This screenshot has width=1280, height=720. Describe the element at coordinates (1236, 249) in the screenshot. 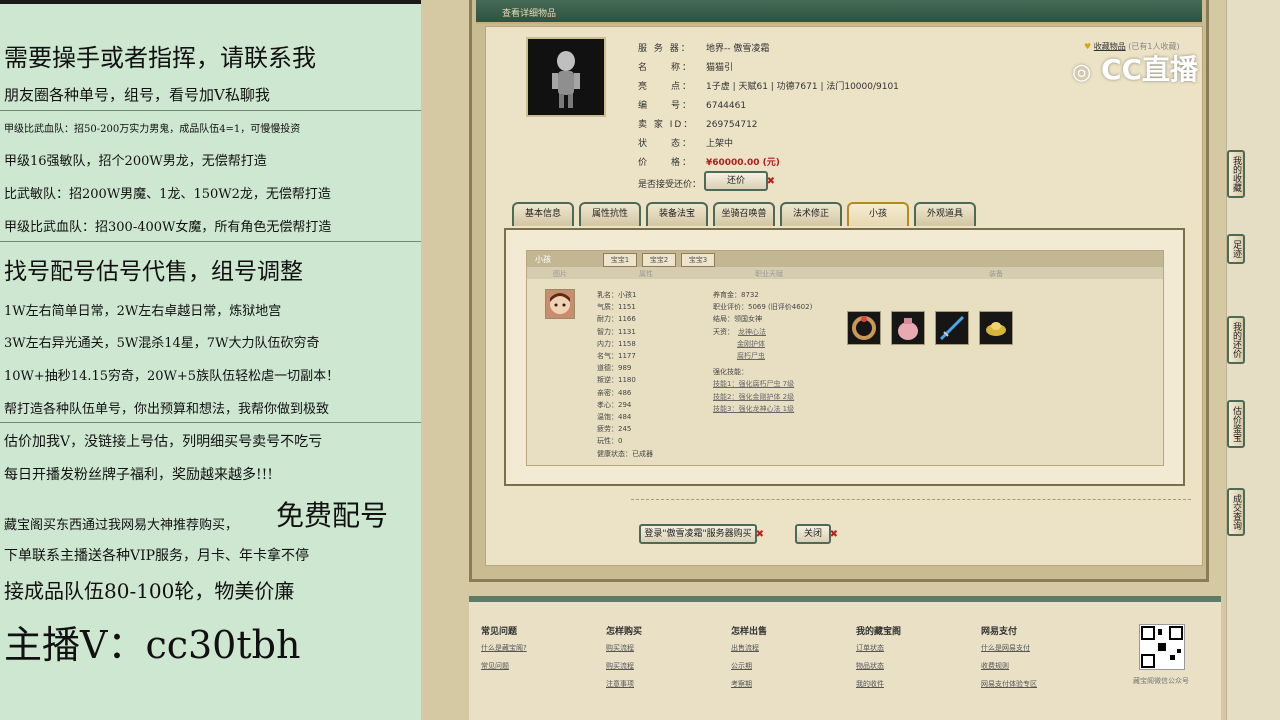

I see `sidebar-item-history: 足迹` at that location.